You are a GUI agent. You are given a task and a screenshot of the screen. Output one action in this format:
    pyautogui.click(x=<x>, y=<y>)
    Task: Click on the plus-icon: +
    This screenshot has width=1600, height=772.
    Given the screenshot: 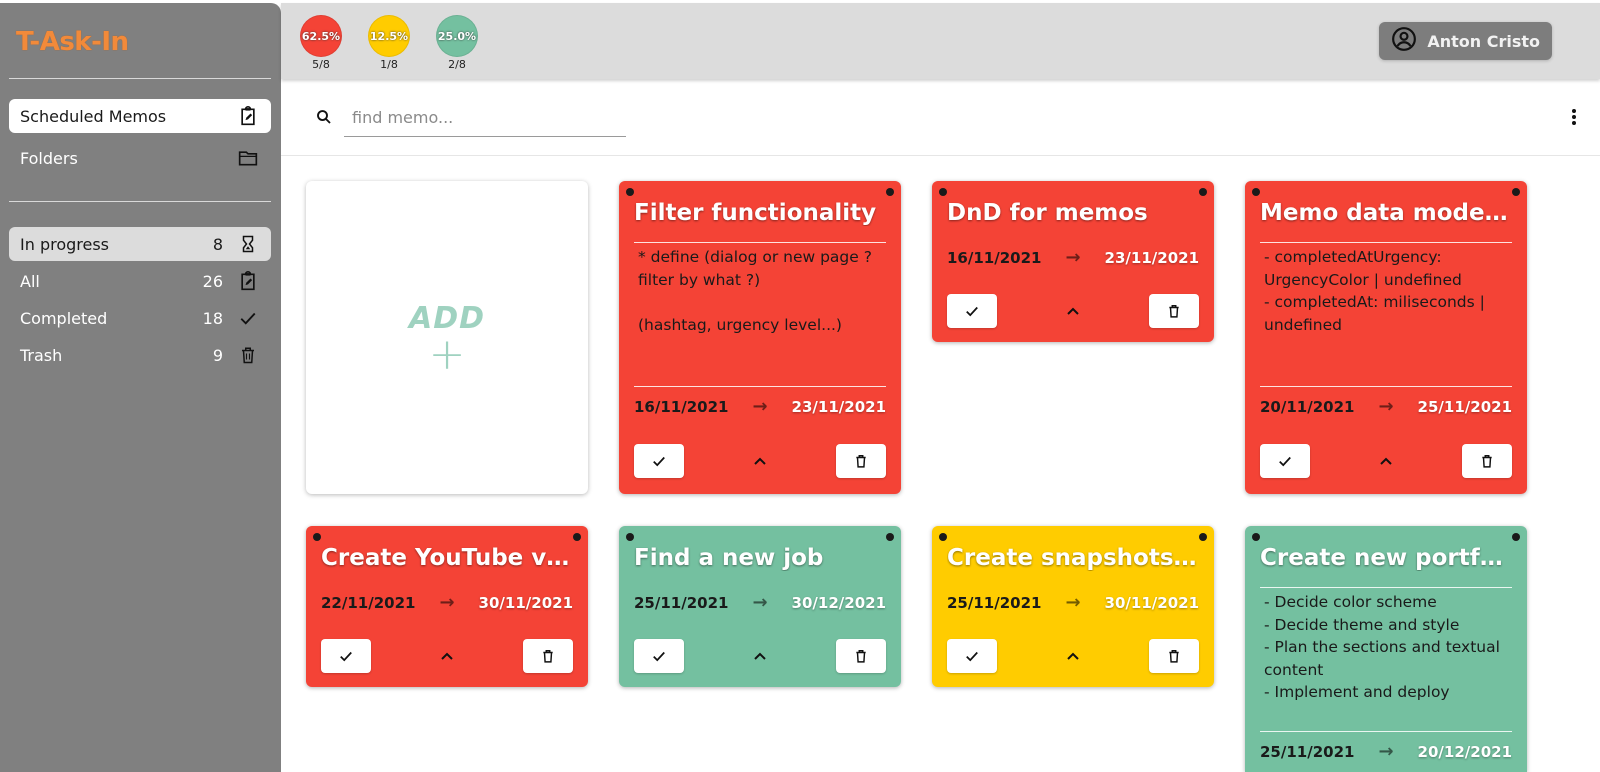 What is the action you would take?
    pyautogui.click(x=447, y=354)
    